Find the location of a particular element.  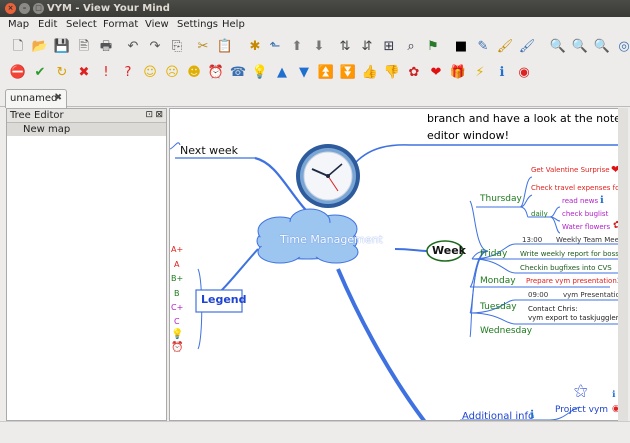

branch-week: Week is located at coordinates (449, 250).